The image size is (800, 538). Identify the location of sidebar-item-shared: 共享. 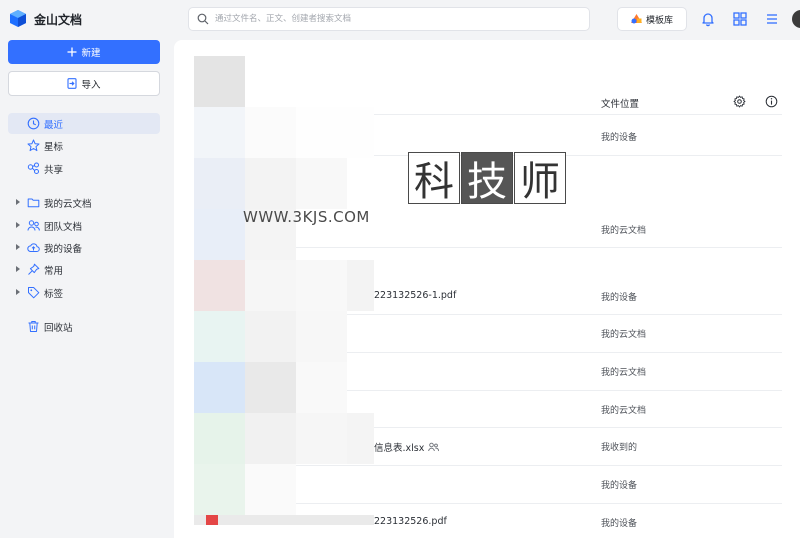
(84, 168).